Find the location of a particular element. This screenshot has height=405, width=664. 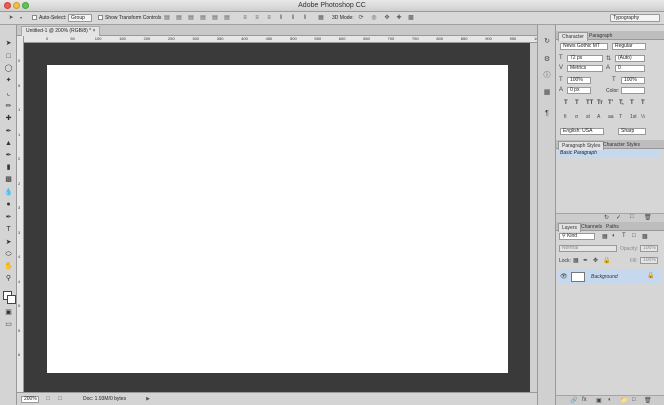

baseline-shift-field: 0 px is located at coordinates (579, 90).